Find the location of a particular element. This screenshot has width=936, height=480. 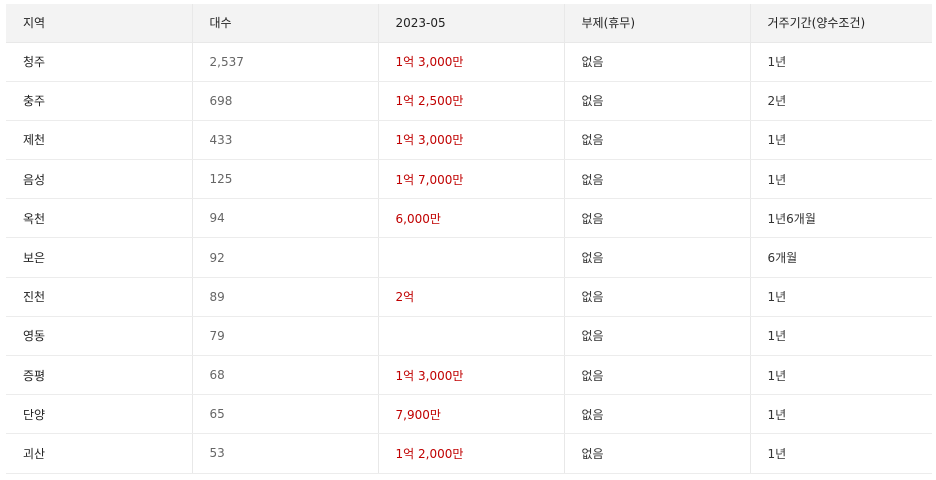

cell-residence: 1년6개월 is located at coordinates (840, 218).